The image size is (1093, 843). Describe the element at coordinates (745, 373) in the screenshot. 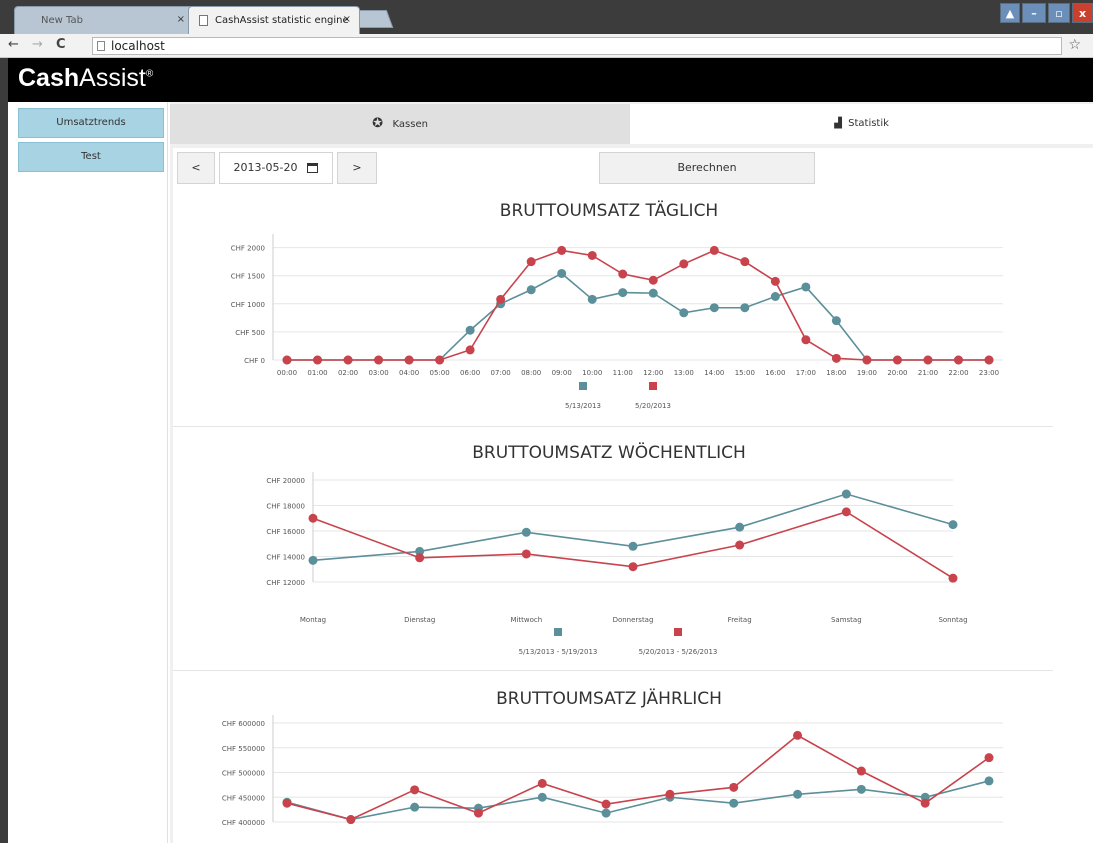

I see `x-tick-label: 15:00` at that location.